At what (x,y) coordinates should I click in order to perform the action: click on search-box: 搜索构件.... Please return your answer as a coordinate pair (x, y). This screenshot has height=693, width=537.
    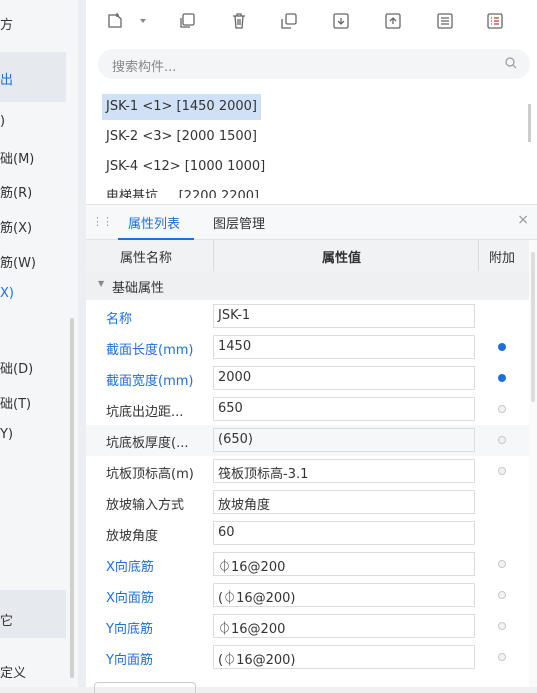
    Looking at the image, I should click on (314, 64).